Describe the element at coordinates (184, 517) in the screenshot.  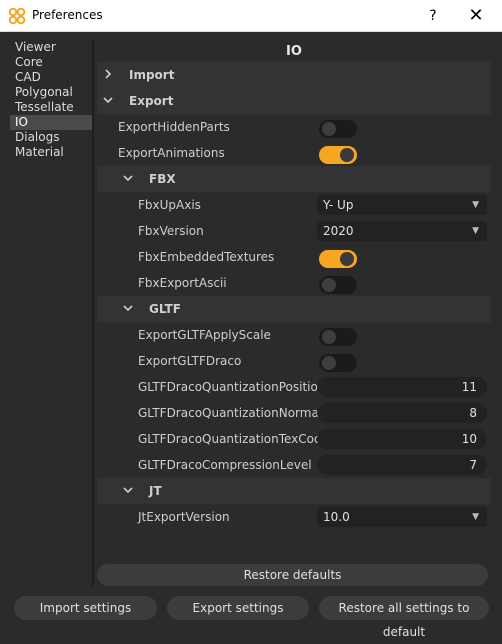
I see `jt-export-version-label: JtExportVersion` at that location.